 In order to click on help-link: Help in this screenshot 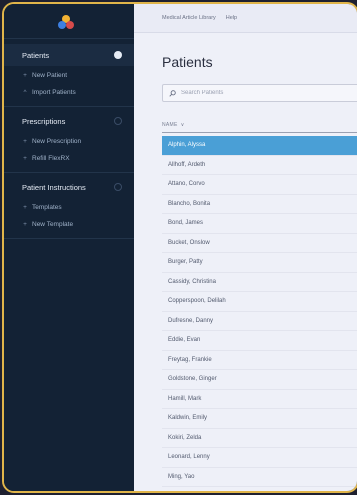, I will do `click(231, 18)`.